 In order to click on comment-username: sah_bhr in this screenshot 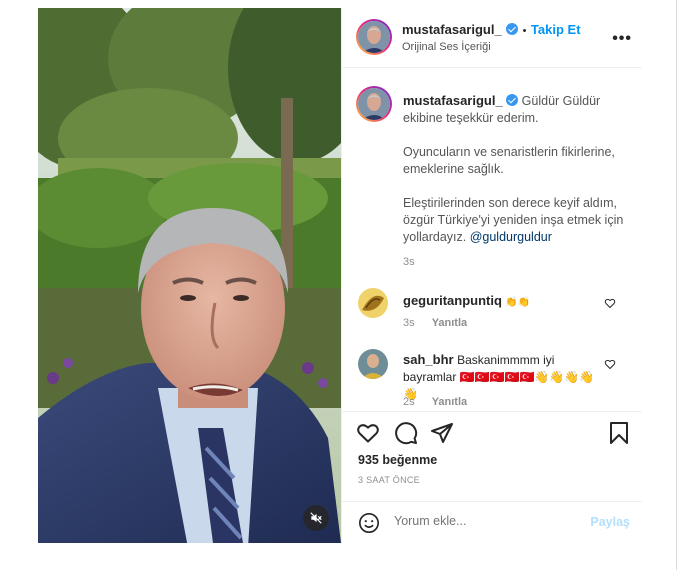, I will do `click(428, 359)`.